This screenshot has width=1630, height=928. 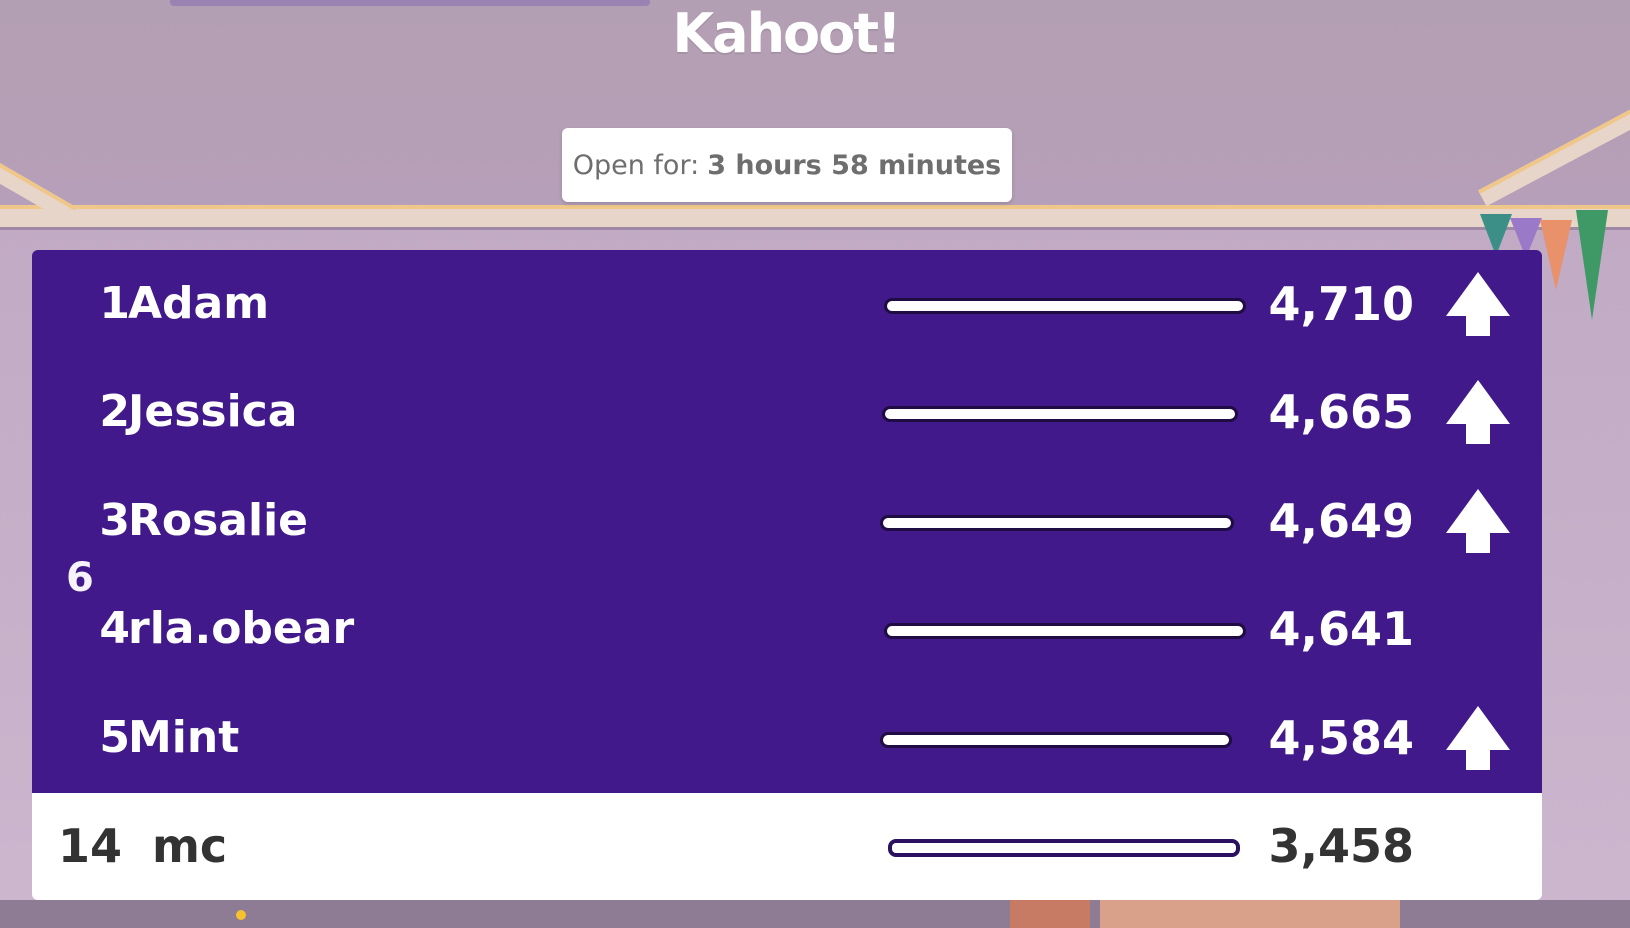 I want to click on rank-number: 4, so click(x=114, y=628).